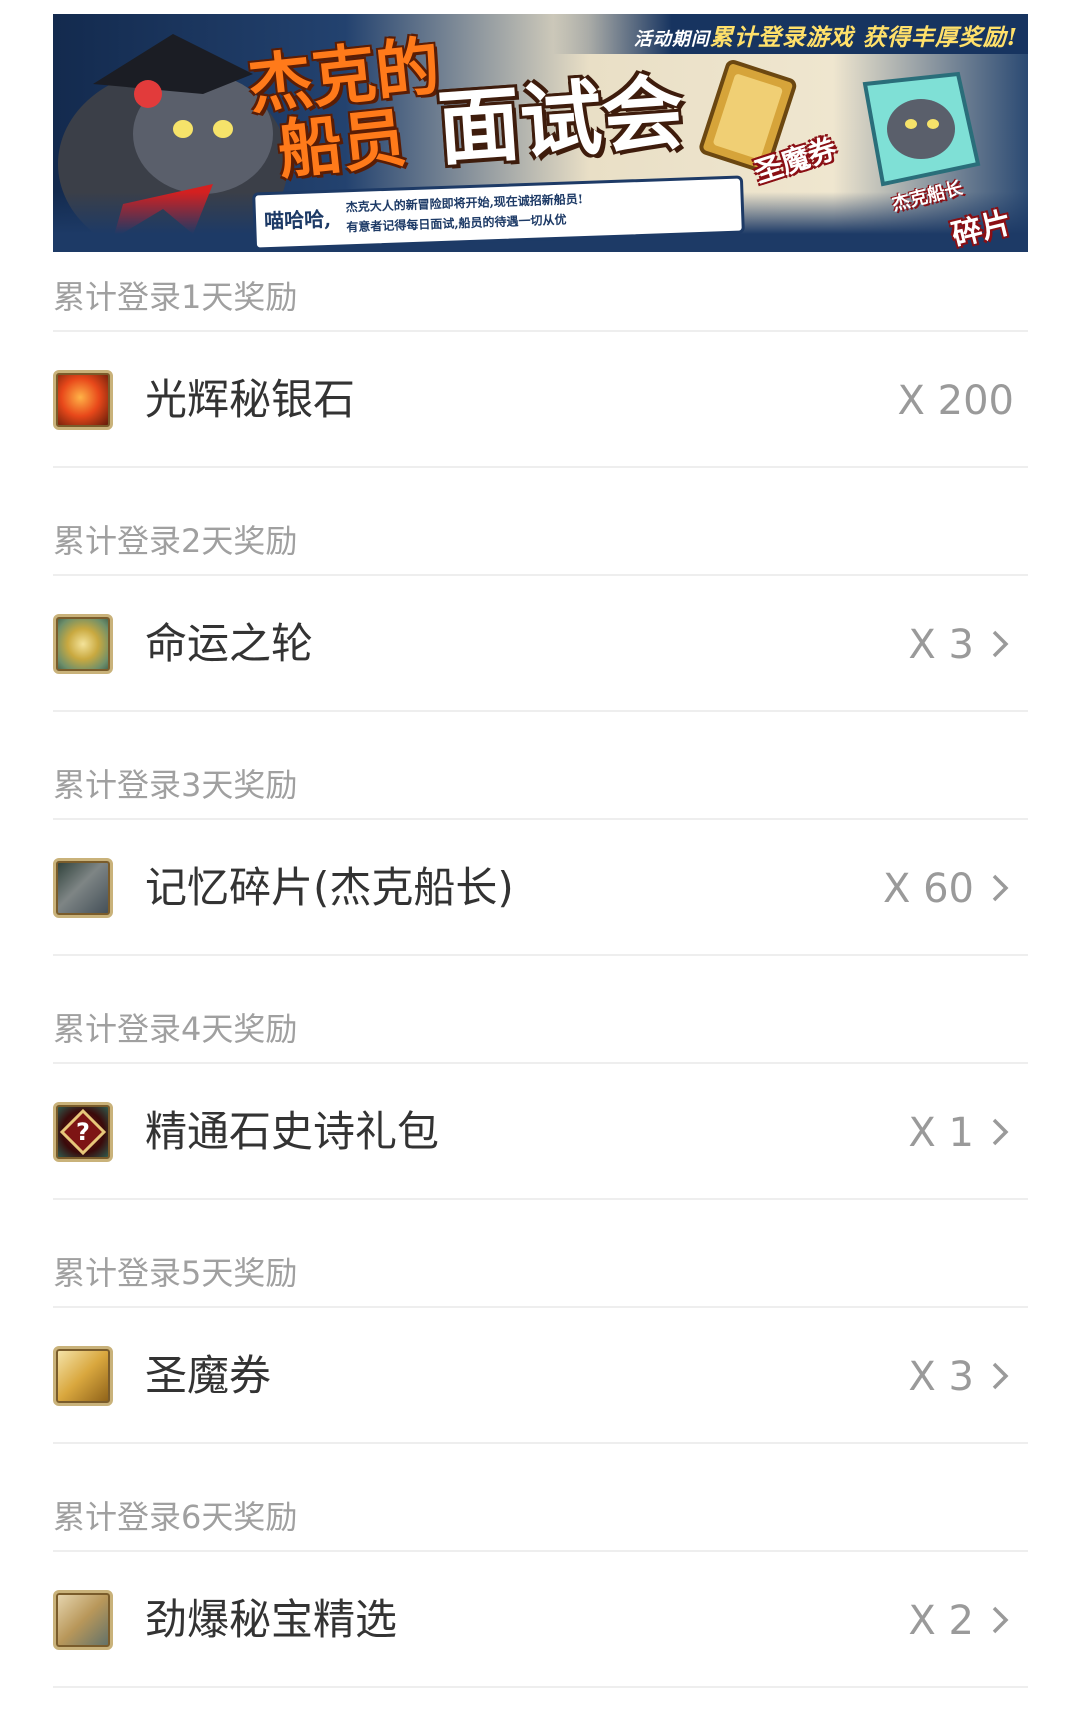 The height and width of the screenshot is (1716, 1080). Describe the element at coordinates (175, 1029) in the screenshot. I see `day-label: 累计登录4天奖励` at that location.